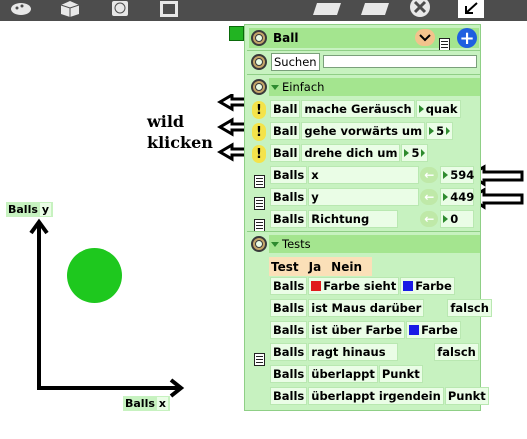  What do you see at coordinates (21, 9) in the screenshot?
I see `paint-icon` at bounding box center [21, 9].